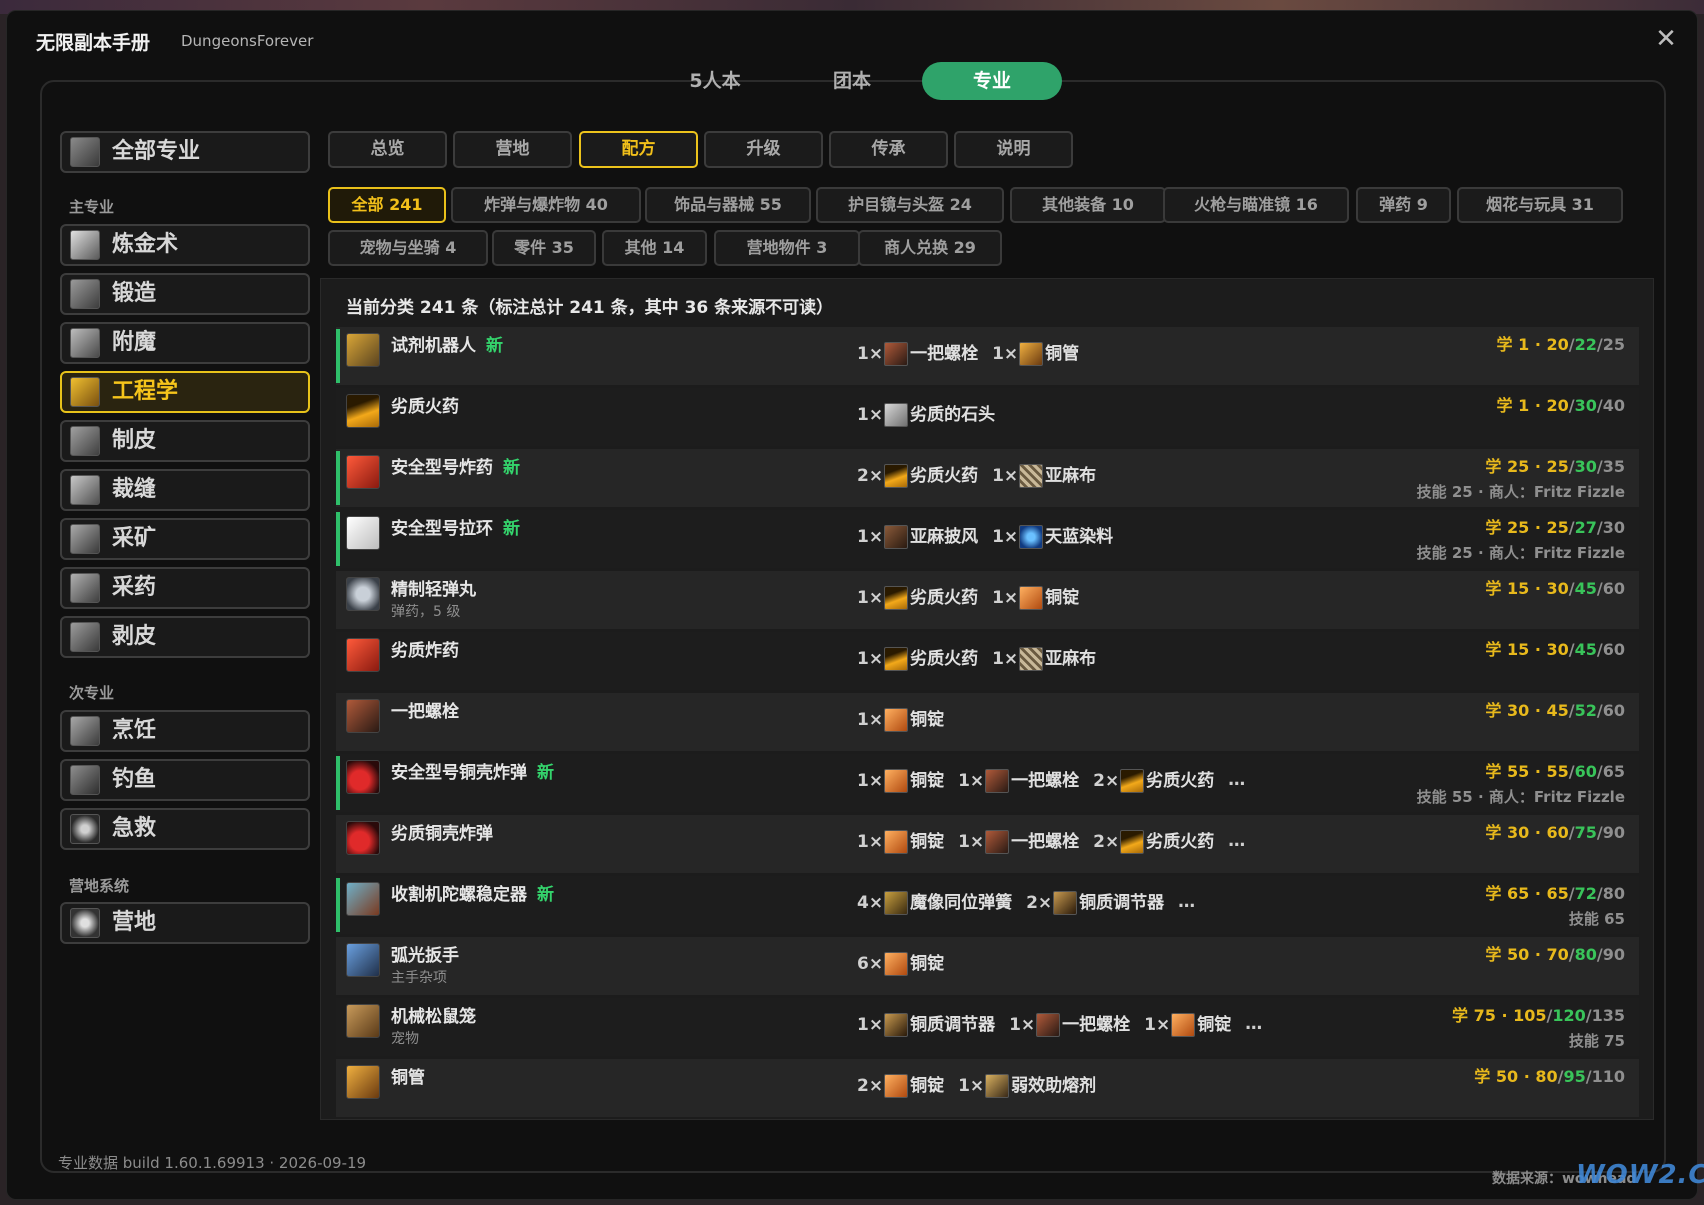 The height and width of the screenshot is (1205, 1704). Describe the element at coordinates (1256, 205) in the screenshot. I see `filter-chip: 火枪与瞄准镜 16` at that location.